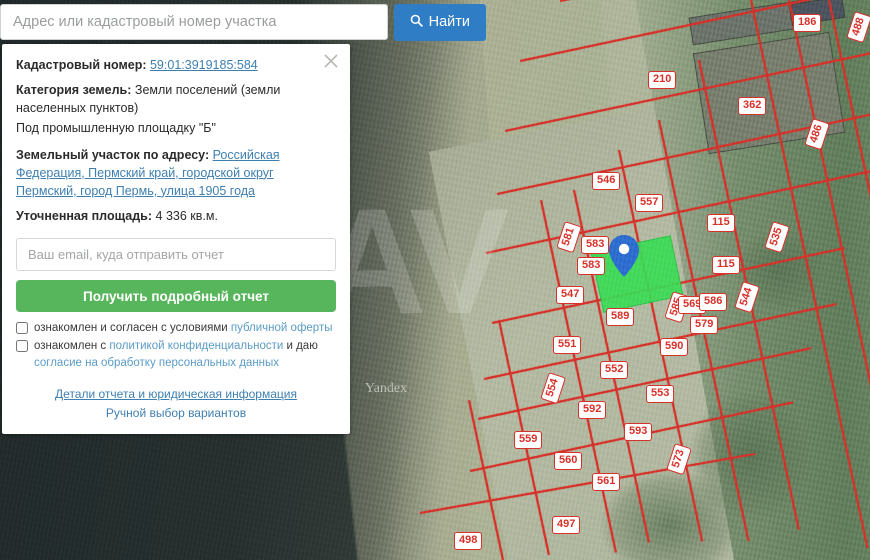 The height and width of the screenshot is (560, 870). Describe the element at coordinates (300, 345) in the screenshot. I see `consent-privacy-mid: и даю` at that location.